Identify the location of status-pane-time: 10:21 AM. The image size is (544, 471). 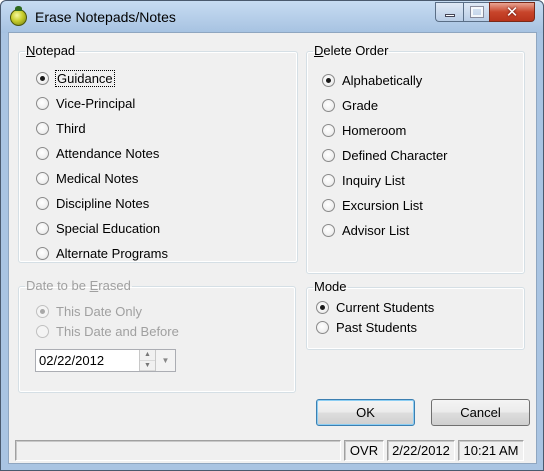
(491, 450).